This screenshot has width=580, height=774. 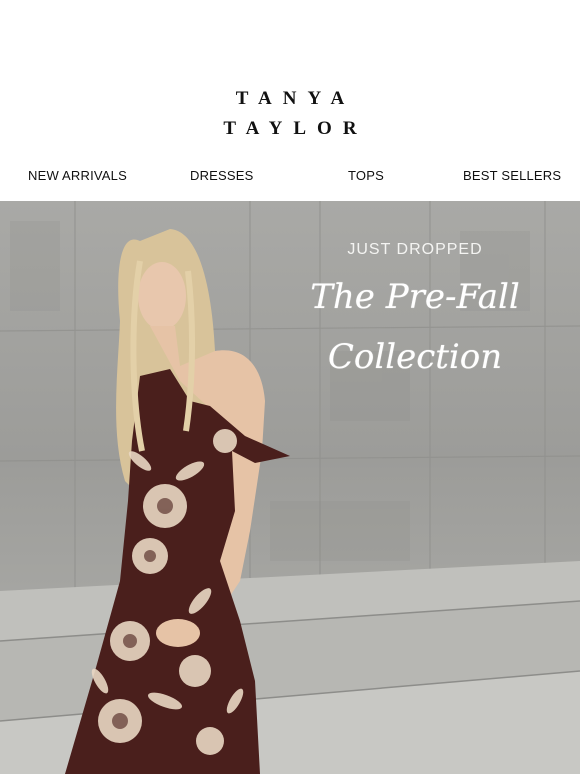 What do you see at coordinates (178, 633) in the screenshot?
I see `model-hand` at bounding box center [178, 633].